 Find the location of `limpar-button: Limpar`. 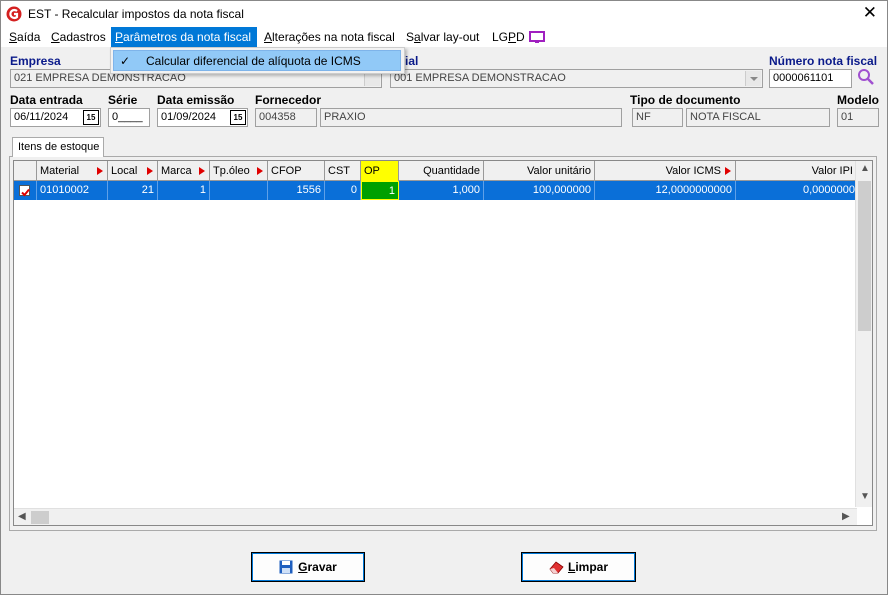

limpar-button: Limpar is located at coordinates (578, 567).